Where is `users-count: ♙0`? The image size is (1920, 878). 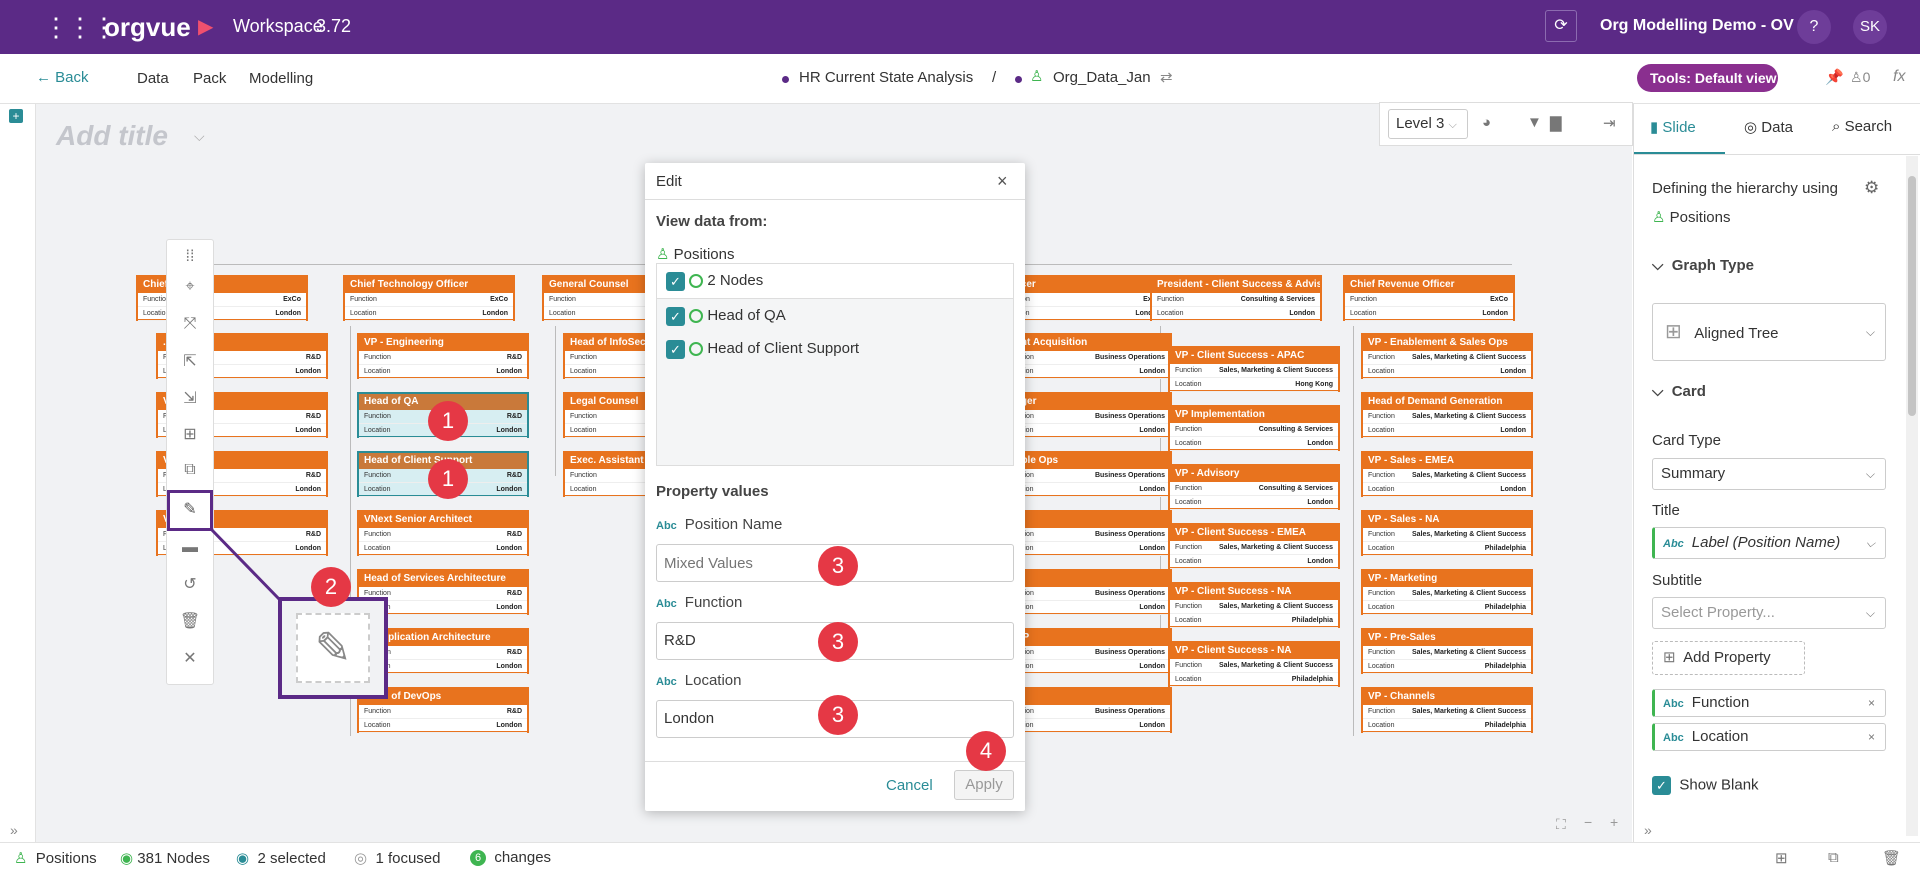 users-count: ♙0 is located at coordinates (1860, 77).